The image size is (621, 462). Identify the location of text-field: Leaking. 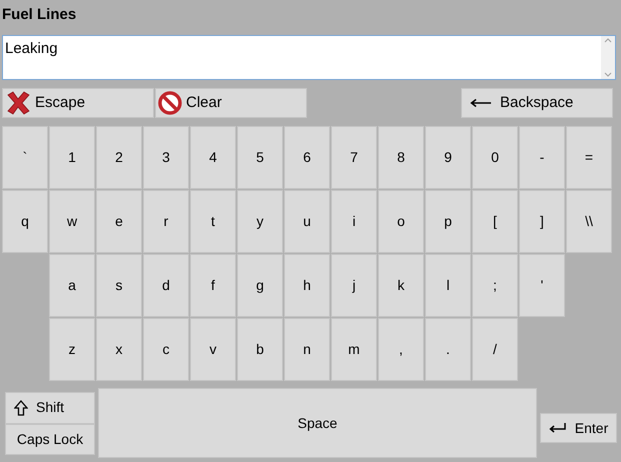
(309, 57).